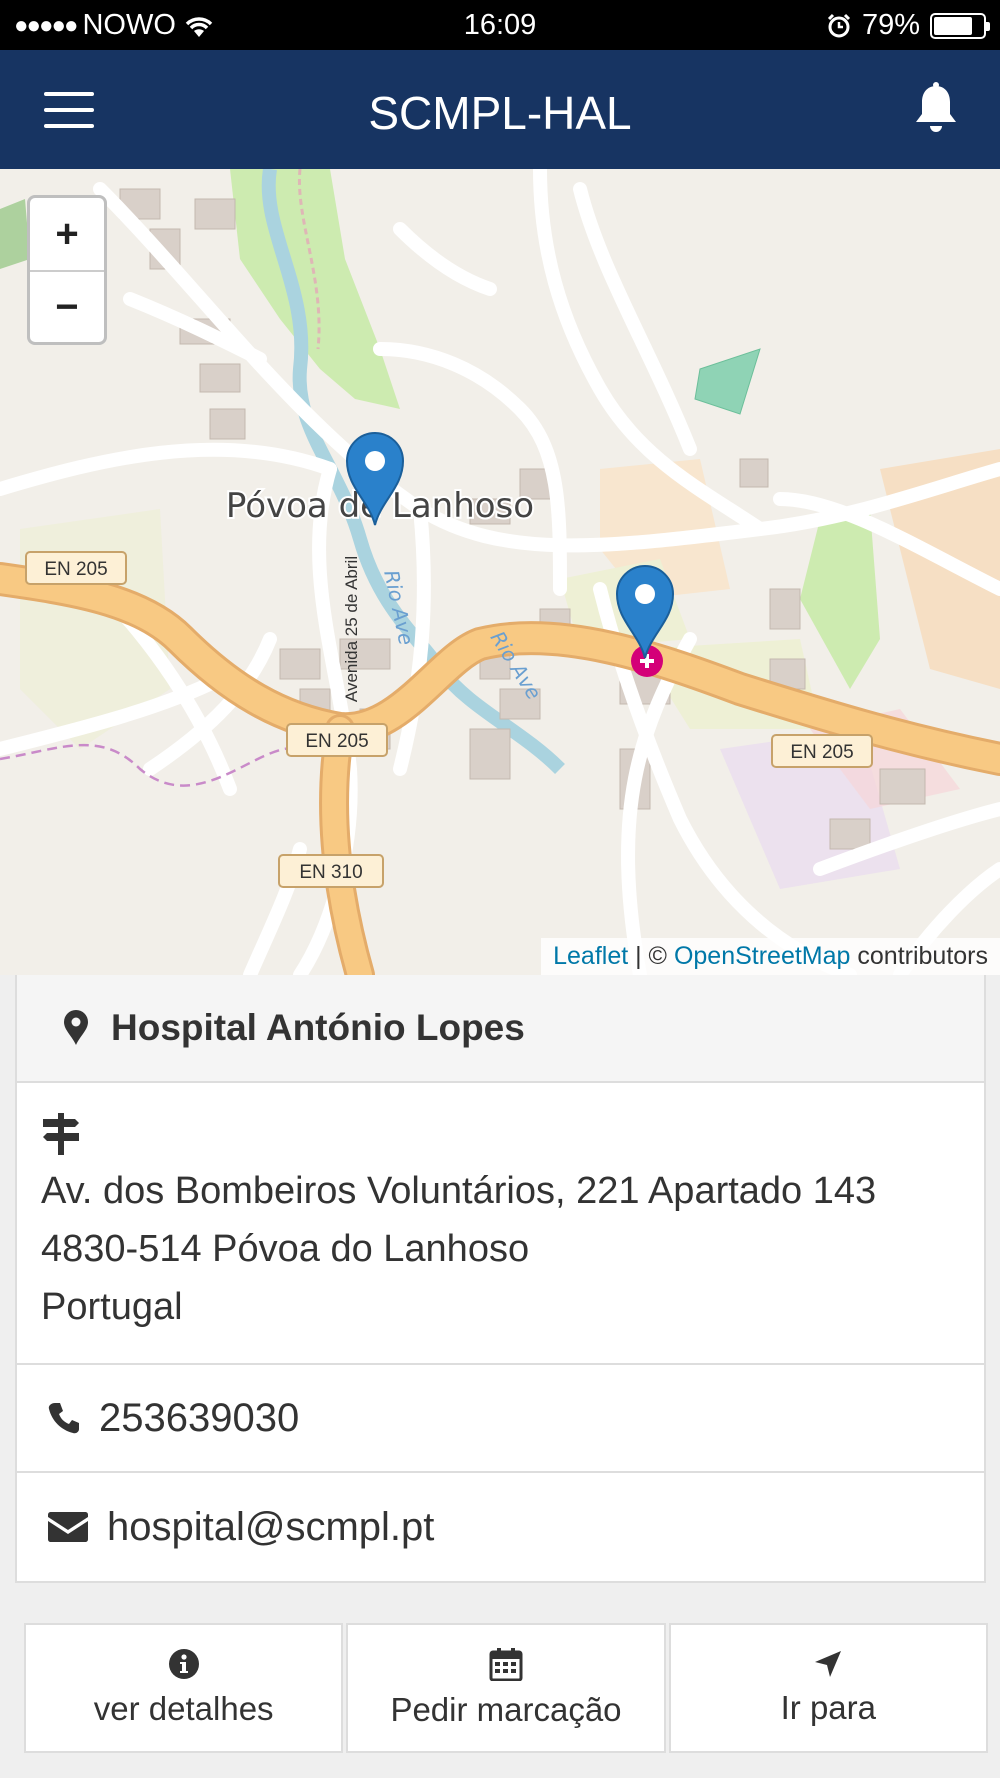 This screenshot has width=1000, height=1778. What do you see at coordinates (953, 25) in the screenshot?
I see `battery-fill` at bounding box center [953, 25].